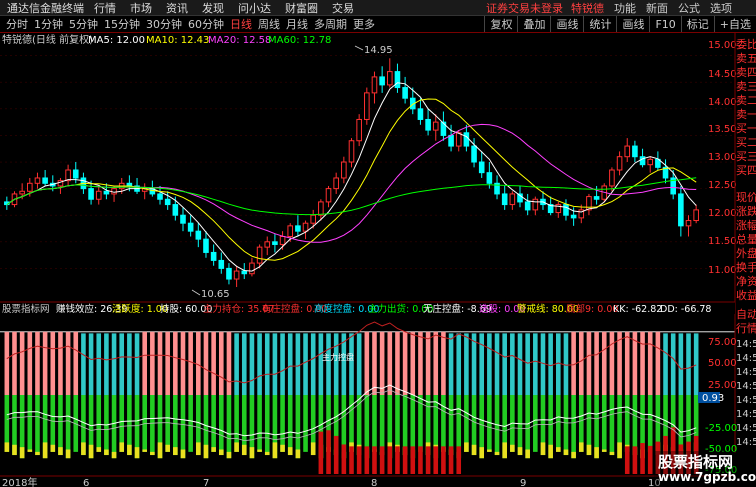 The height and width of the screenshot is (487, 756). Describe the element at coordinates (269, 24) in the screenshot. I see `period-weekly: 周线` at that location.